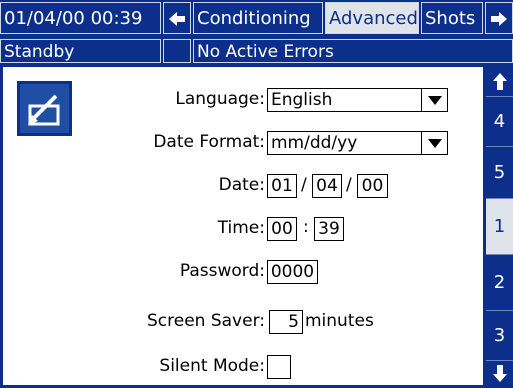 This screenshot has width=513, height=388. I want to click on edit-mode-button, so click(44, 108).